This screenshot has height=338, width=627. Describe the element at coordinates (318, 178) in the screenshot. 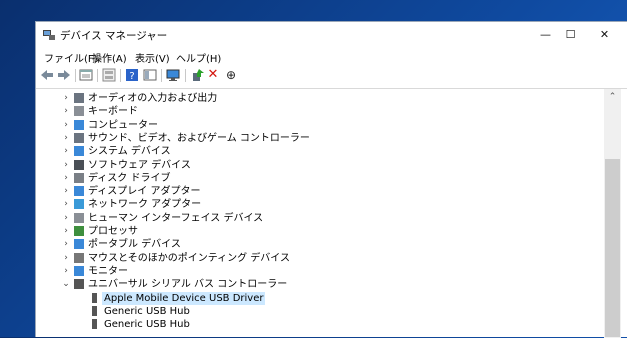

I see `tree-category: › ディスク ドライブ` at that location.